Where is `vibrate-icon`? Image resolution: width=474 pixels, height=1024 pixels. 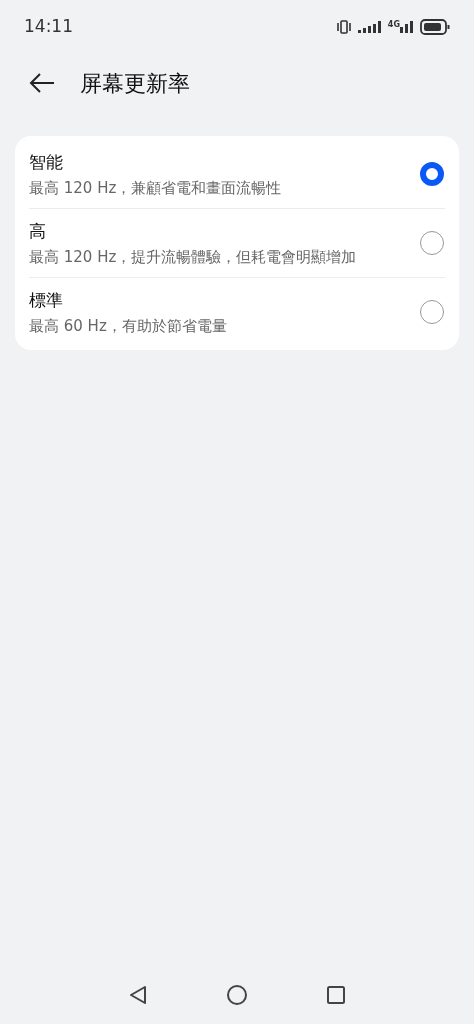
vibrate-icon is located at coordinates (343, 27).